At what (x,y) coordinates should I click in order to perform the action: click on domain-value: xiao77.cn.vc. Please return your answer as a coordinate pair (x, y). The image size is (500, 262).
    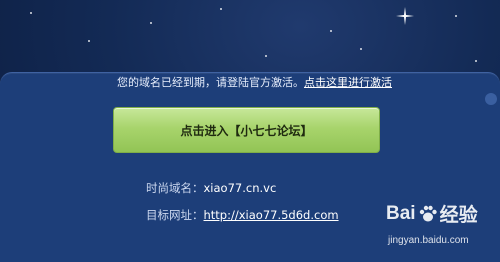
    Looking at the image, I should click on (240, 188).